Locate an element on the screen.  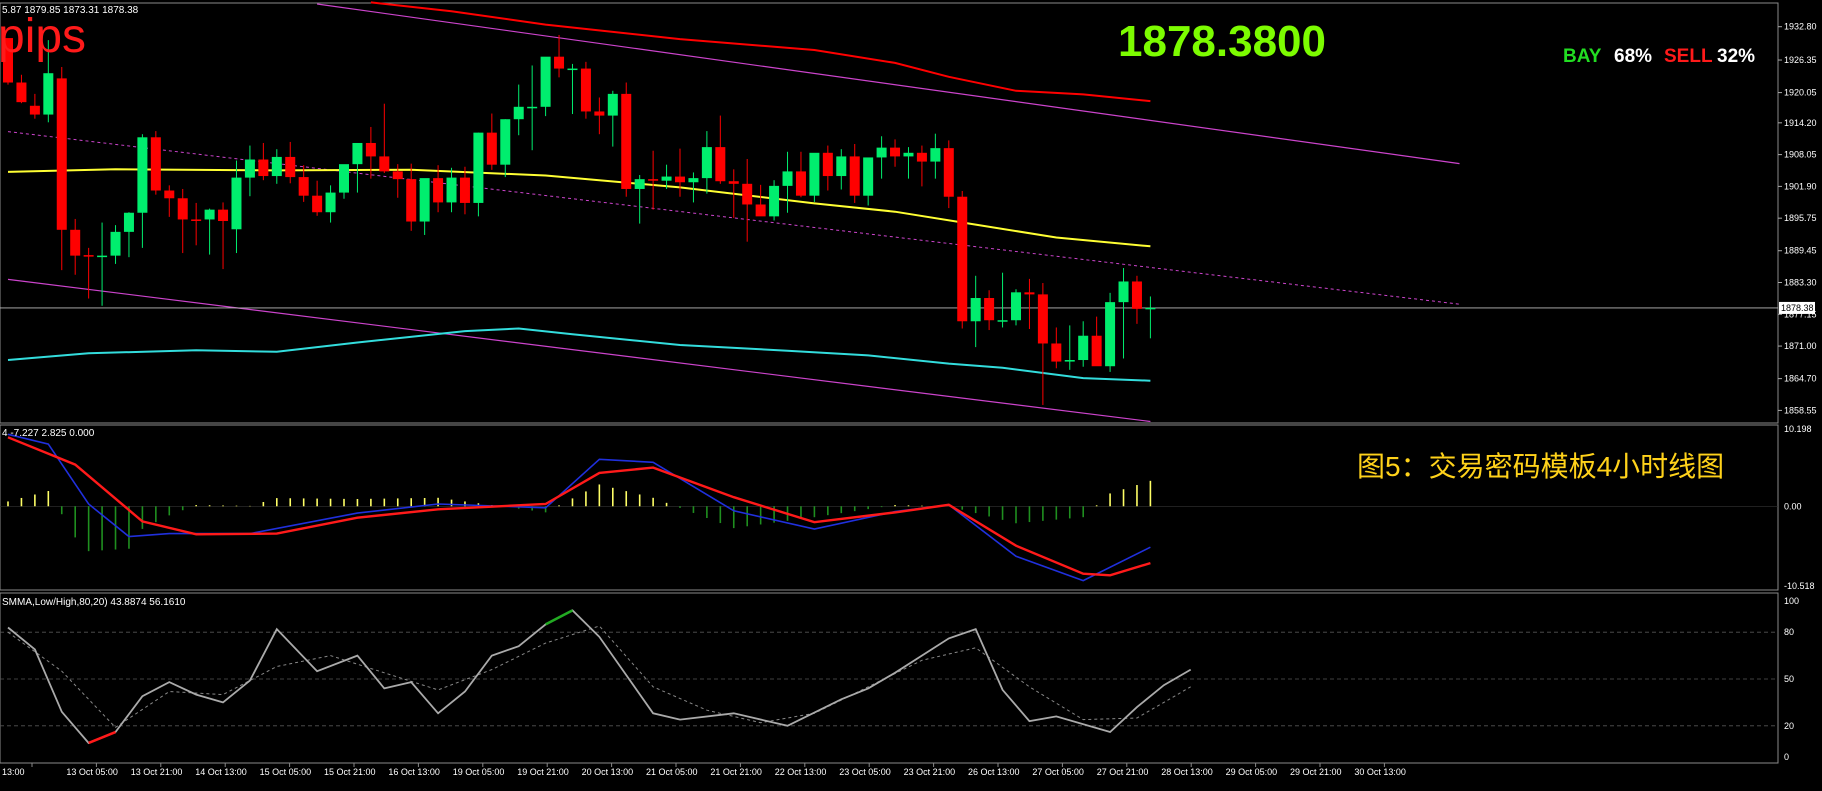
current-price-tag-label: 1878.38 is located at coordinates (1797, 308).